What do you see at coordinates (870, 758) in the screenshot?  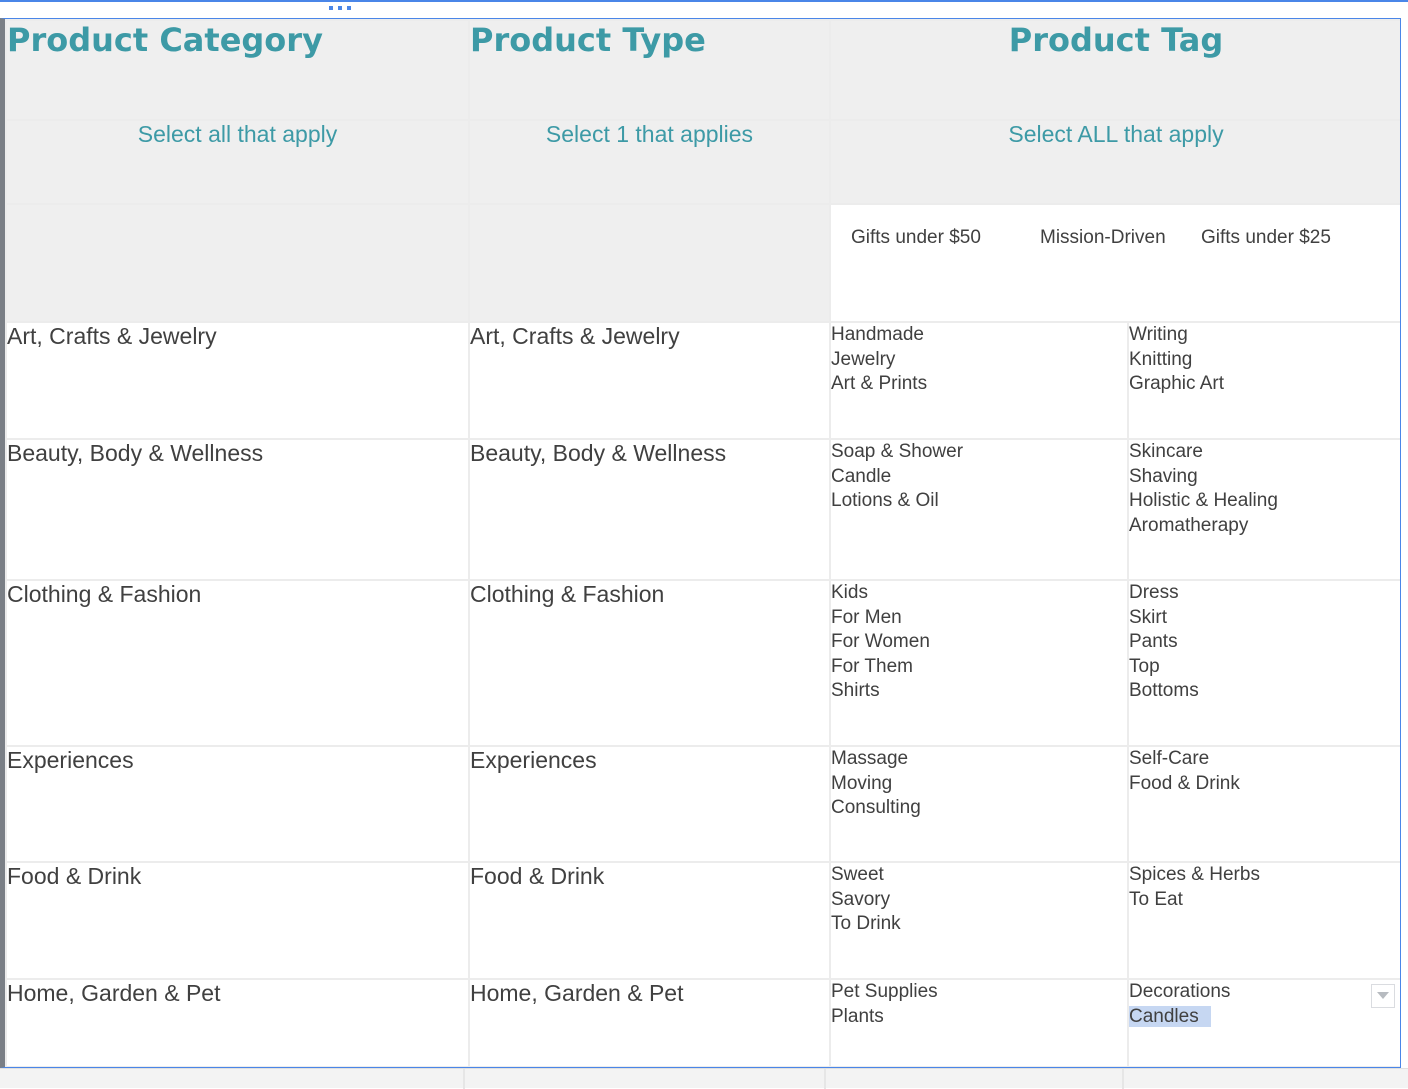 I see `tag-item: Massage` at bounding box center [870, 758].